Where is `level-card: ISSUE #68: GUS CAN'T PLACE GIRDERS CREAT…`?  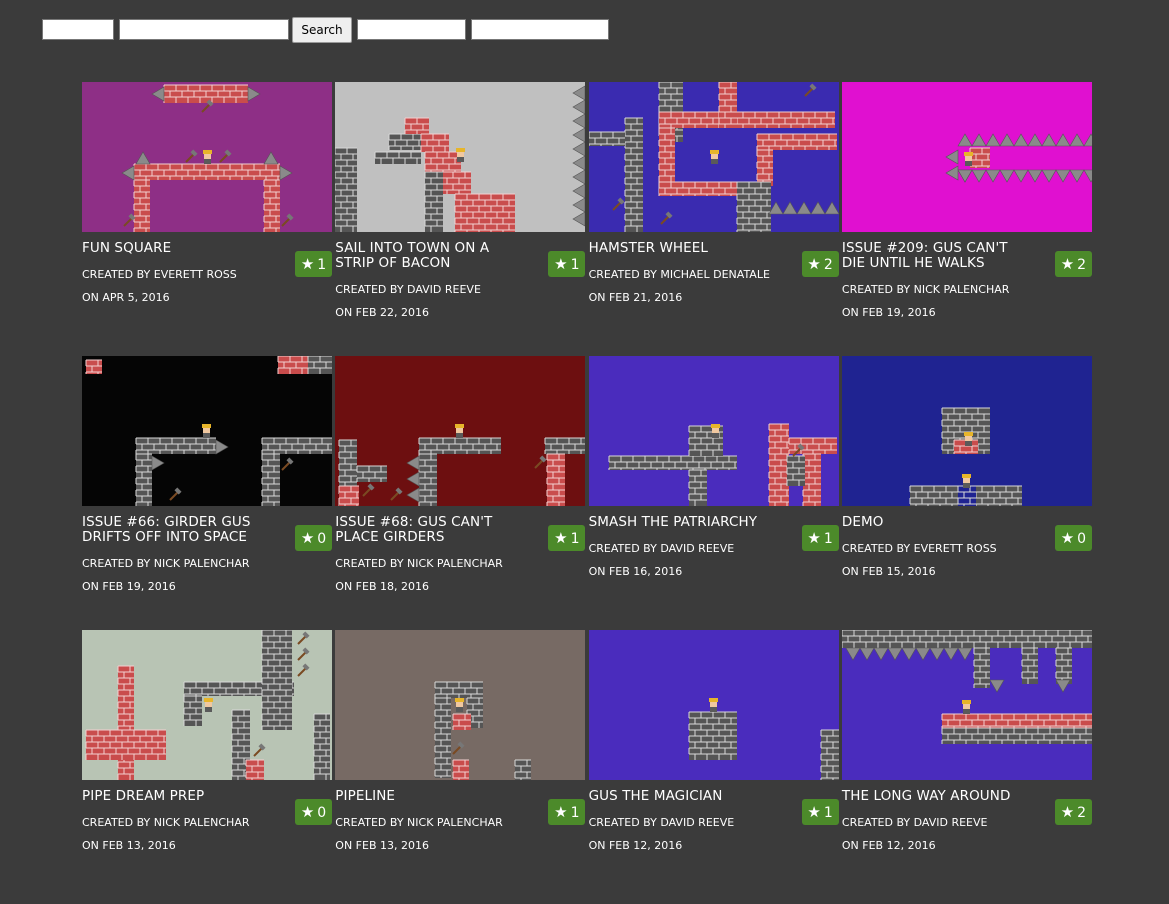
level-card: ISSUE #68: GUS CAN'T PLACE GIRDERS CREAT… is located at coordinates (460, 493).